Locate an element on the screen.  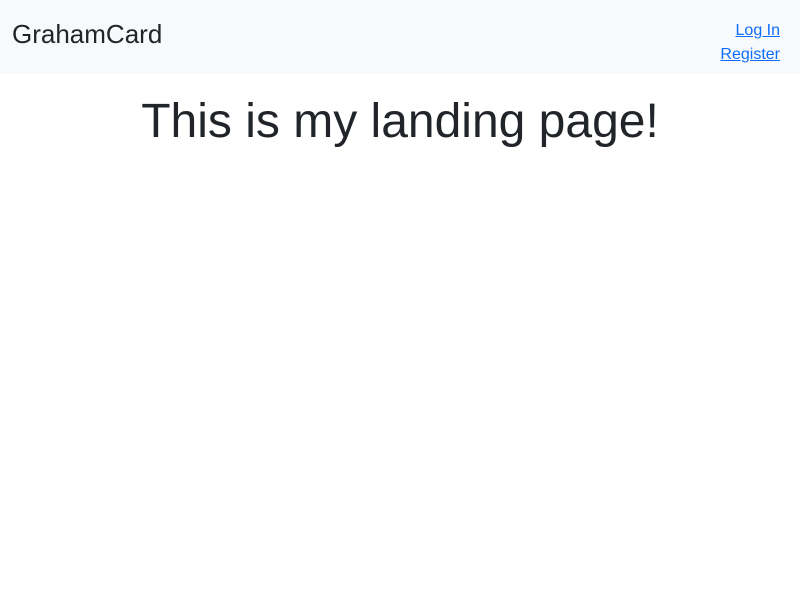
register-link: Register is located at coordinates (750, 55).